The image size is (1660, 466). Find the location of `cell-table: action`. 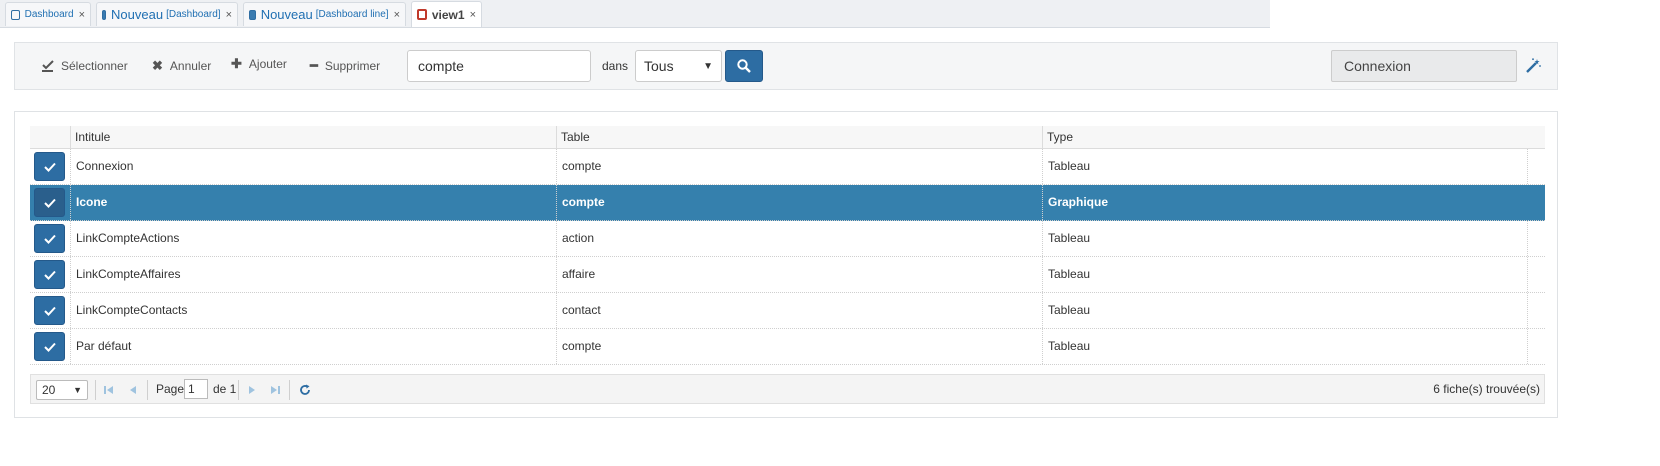

cell-table: action is located at coordinates (799, 238).